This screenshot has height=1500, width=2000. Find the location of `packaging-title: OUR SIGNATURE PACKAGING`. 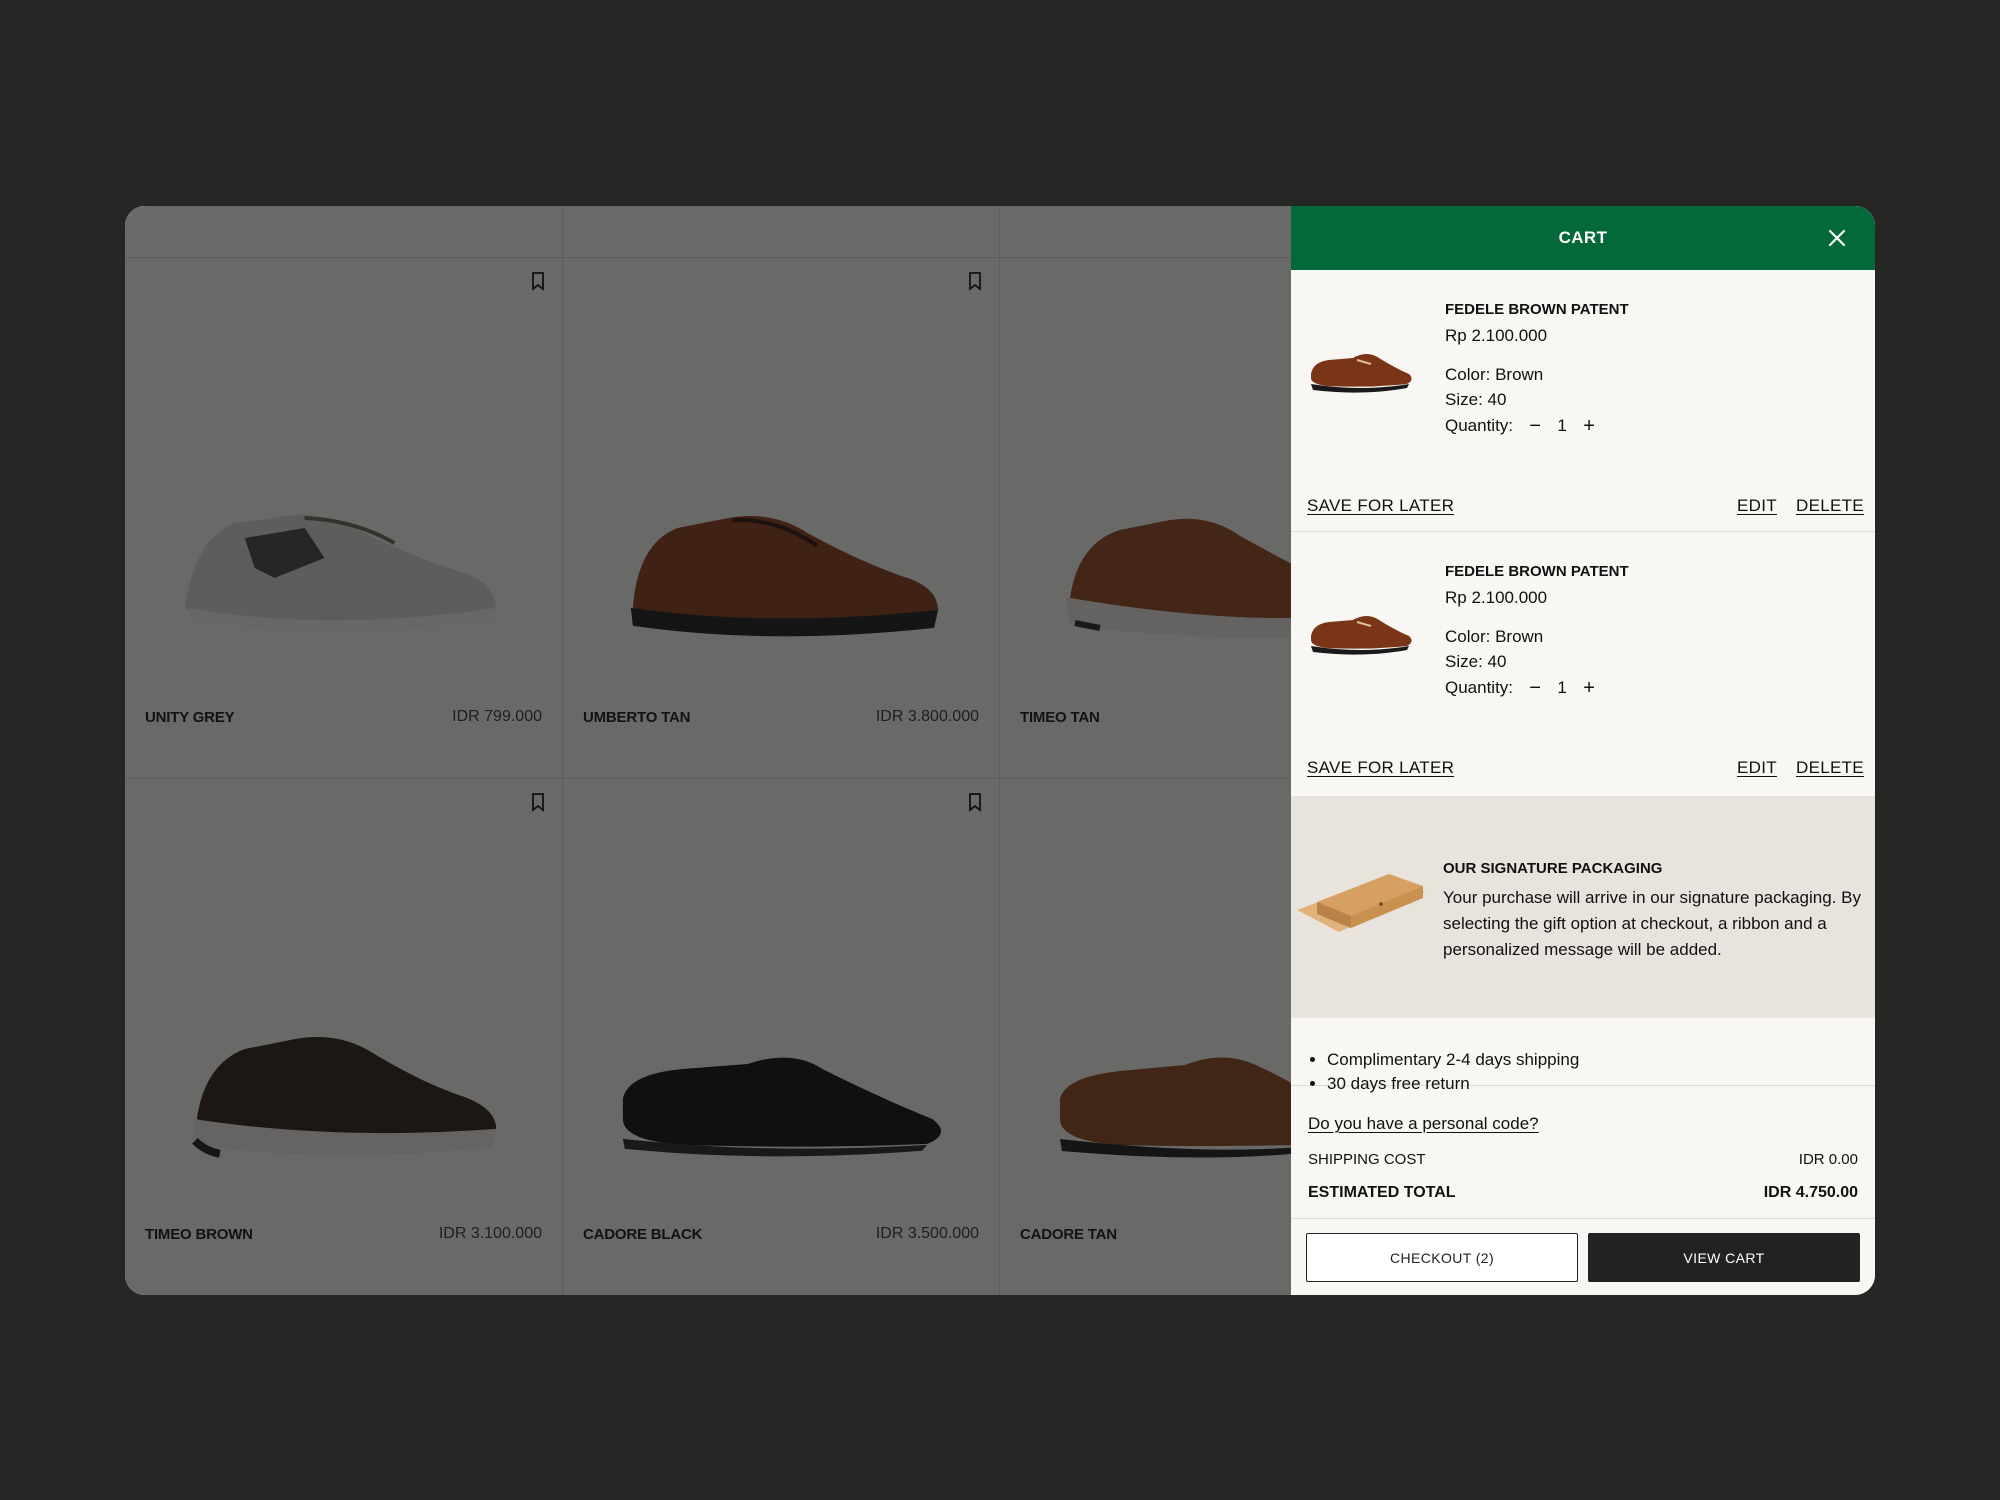

packaging-title: OUR SIGNATURE PACKAGING is located at coordinates (1553, 868).